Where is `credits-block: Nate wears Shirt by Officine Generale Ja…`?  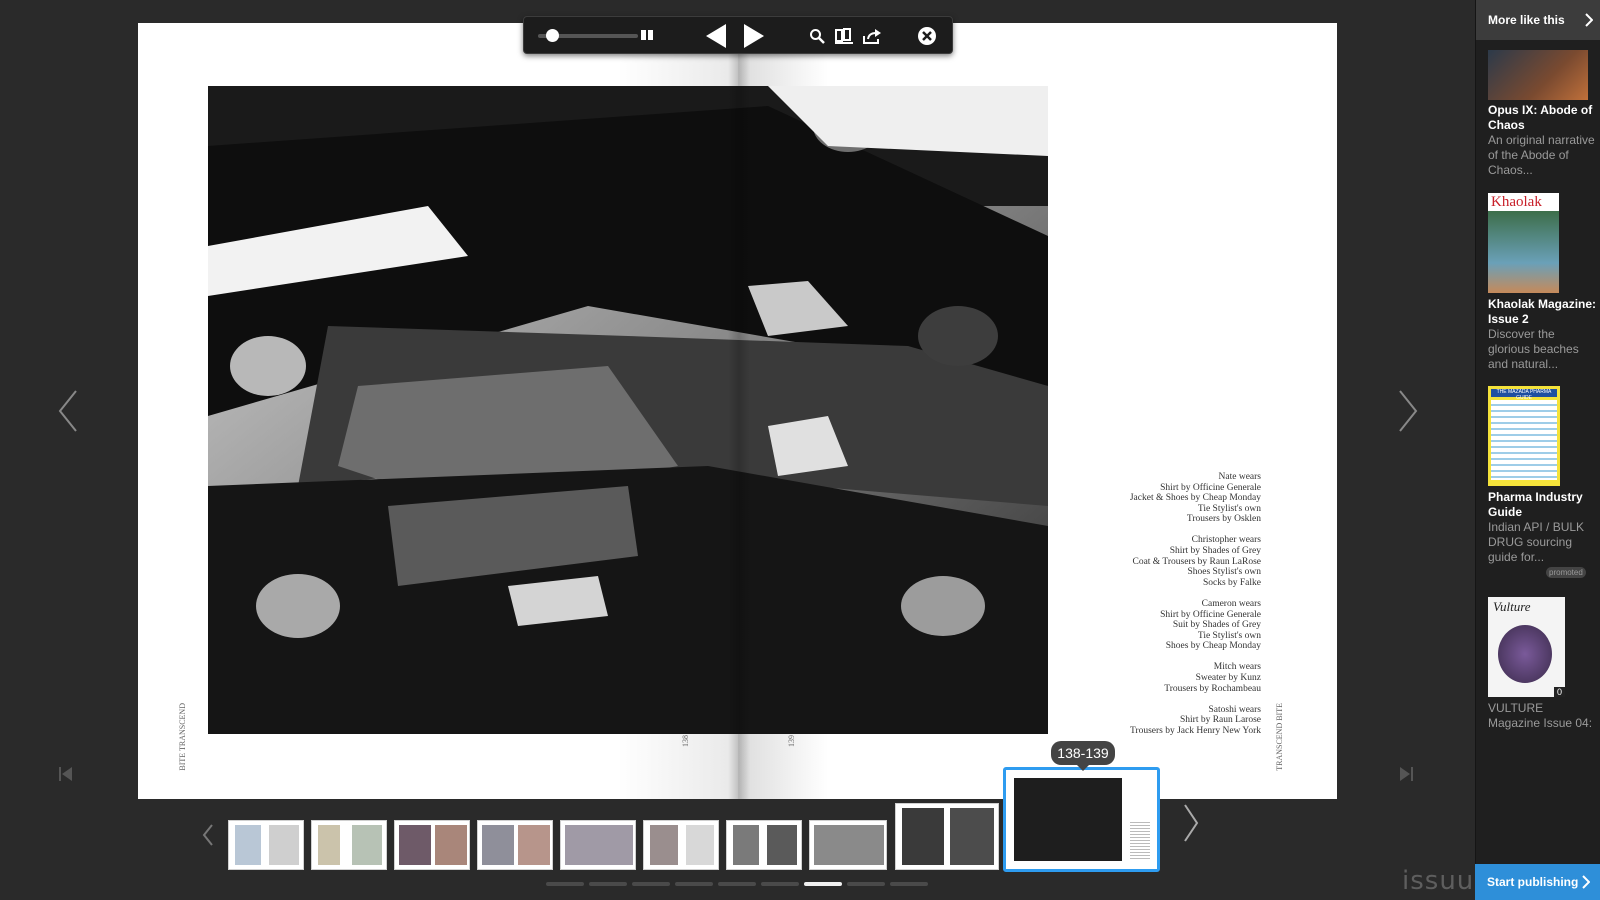
credits-block: Nate wears Shirt by Officine Generale Ja… is located at coordinates (1151, 609).